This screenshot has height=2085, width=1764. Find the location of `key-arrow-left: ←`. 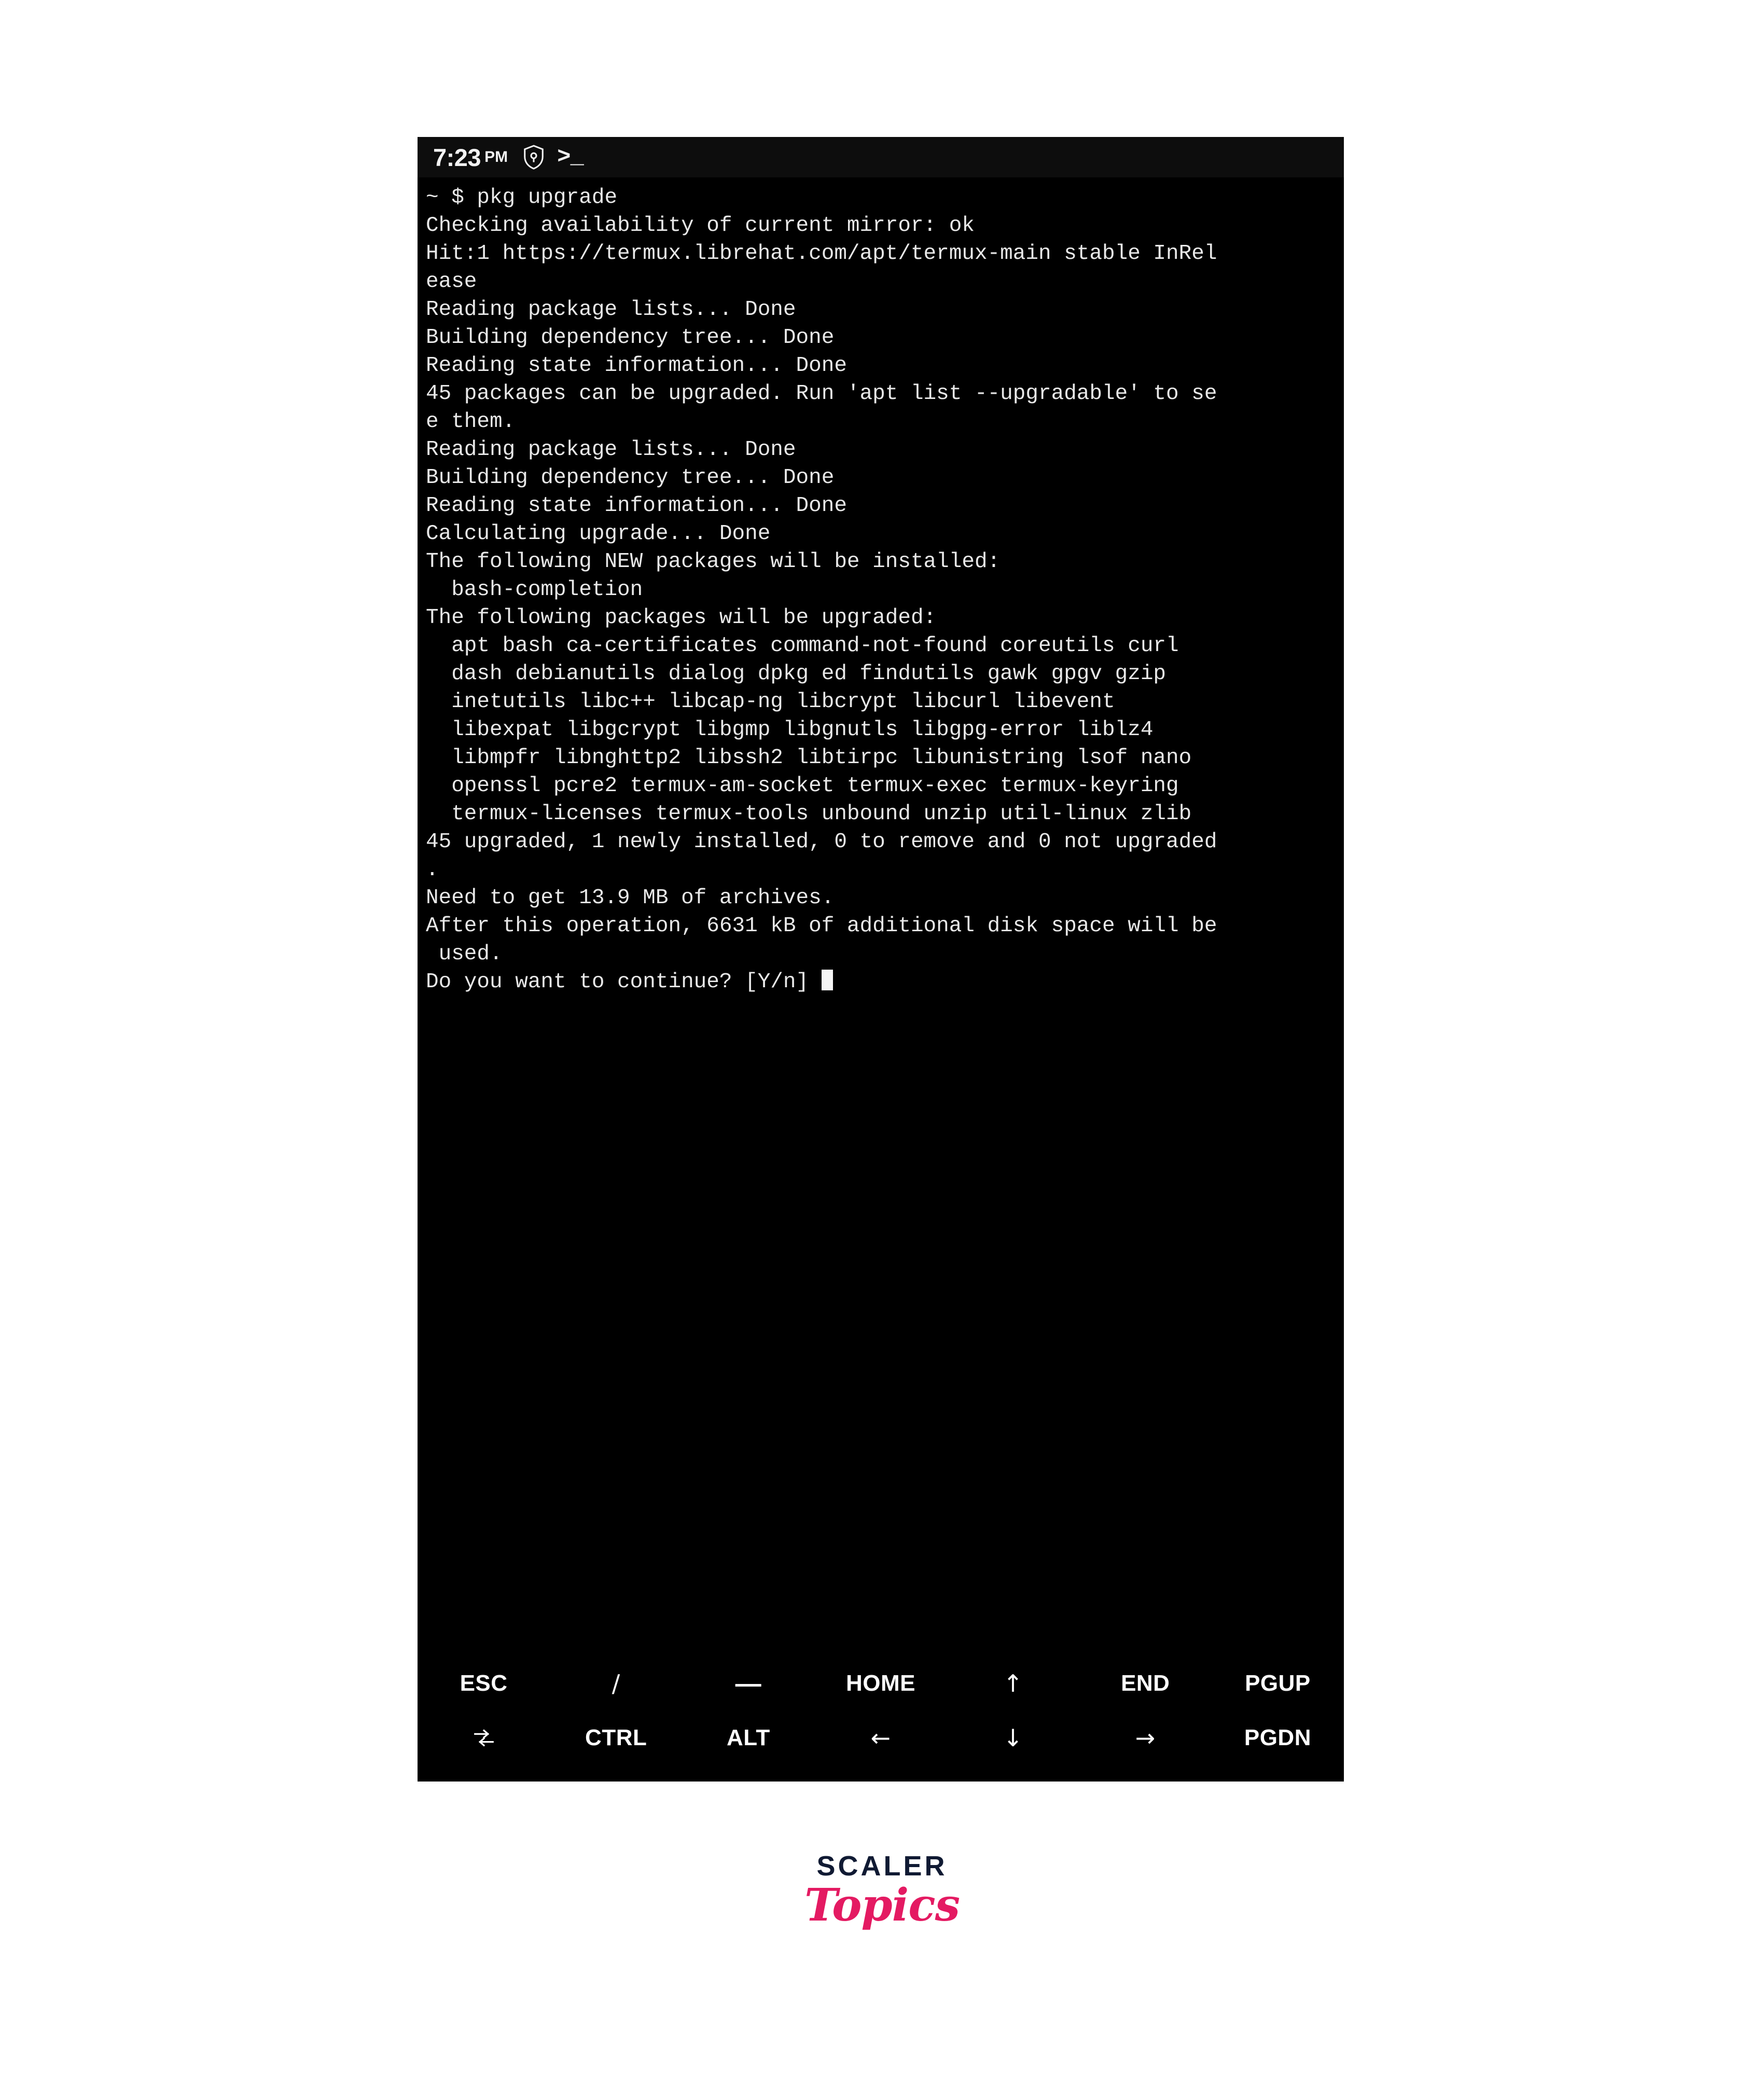

key-arrow-left: ← is located at coordinates (880, 1737).